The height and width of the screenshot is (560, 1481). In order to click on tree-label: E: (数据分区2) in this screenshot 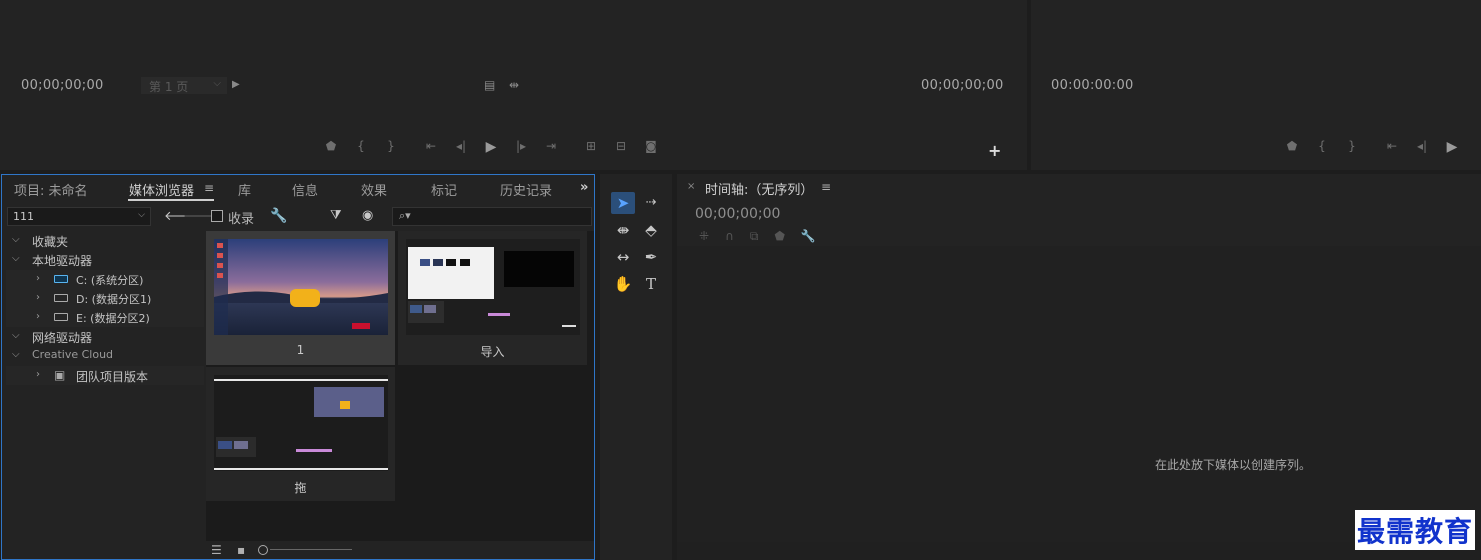, I will do `click(113, 318)`.